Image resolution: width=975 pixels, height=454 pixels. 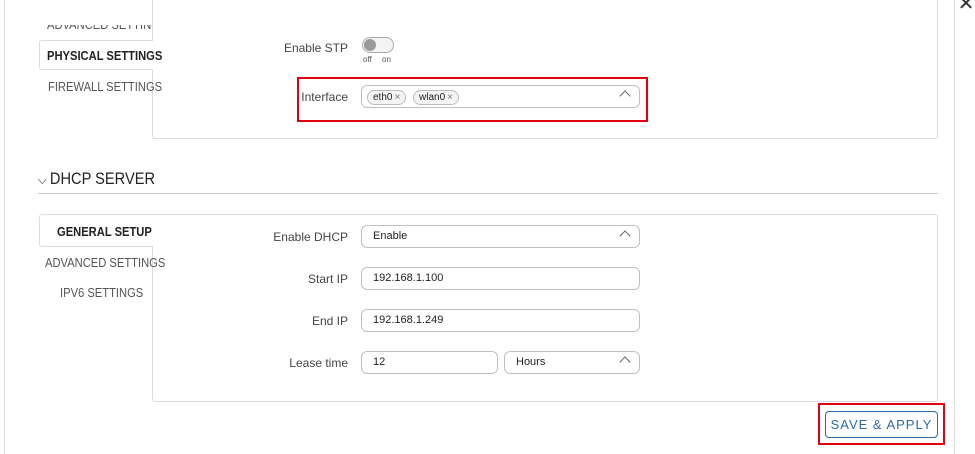 What do you see at coordinates (42, 179) in the screenshot?
I see `chevron-down-icon: ⌵` at bounding box center [42, 179].